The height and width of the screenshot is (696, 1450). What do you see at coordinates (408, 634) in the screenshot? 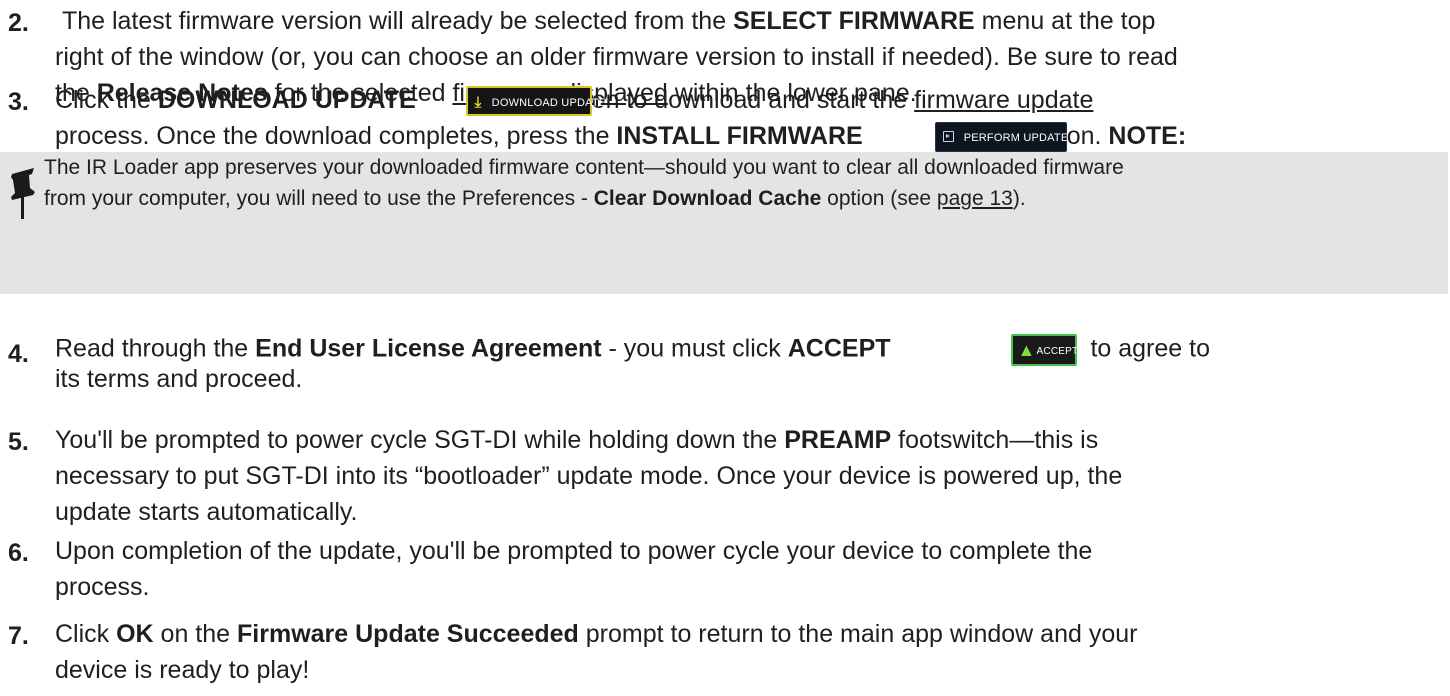
I see `firmware-update-succeeded-label: Firmware Update Succeeded` at bounding box center [408, 634].